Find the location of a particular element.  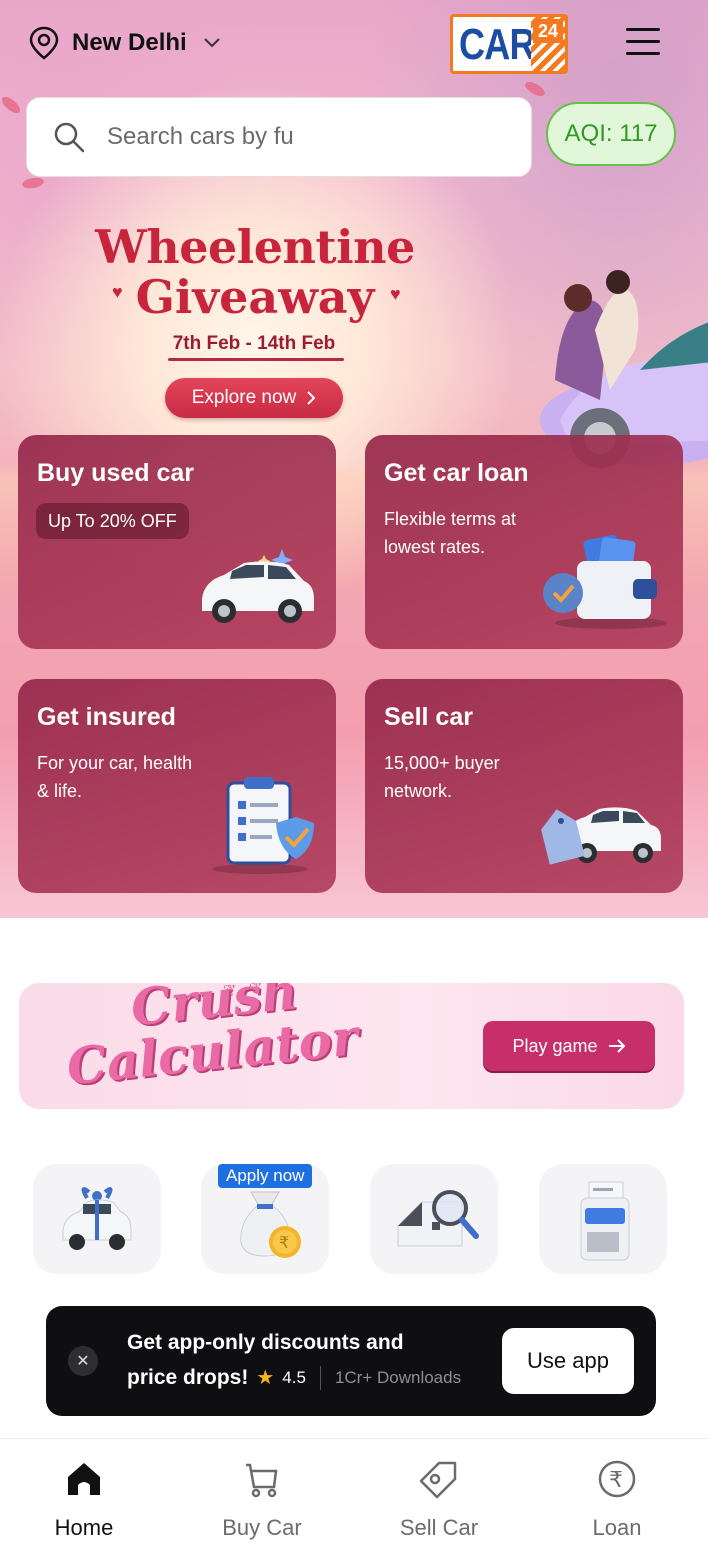

suv-car-icon is located at coordinates (258, 586).